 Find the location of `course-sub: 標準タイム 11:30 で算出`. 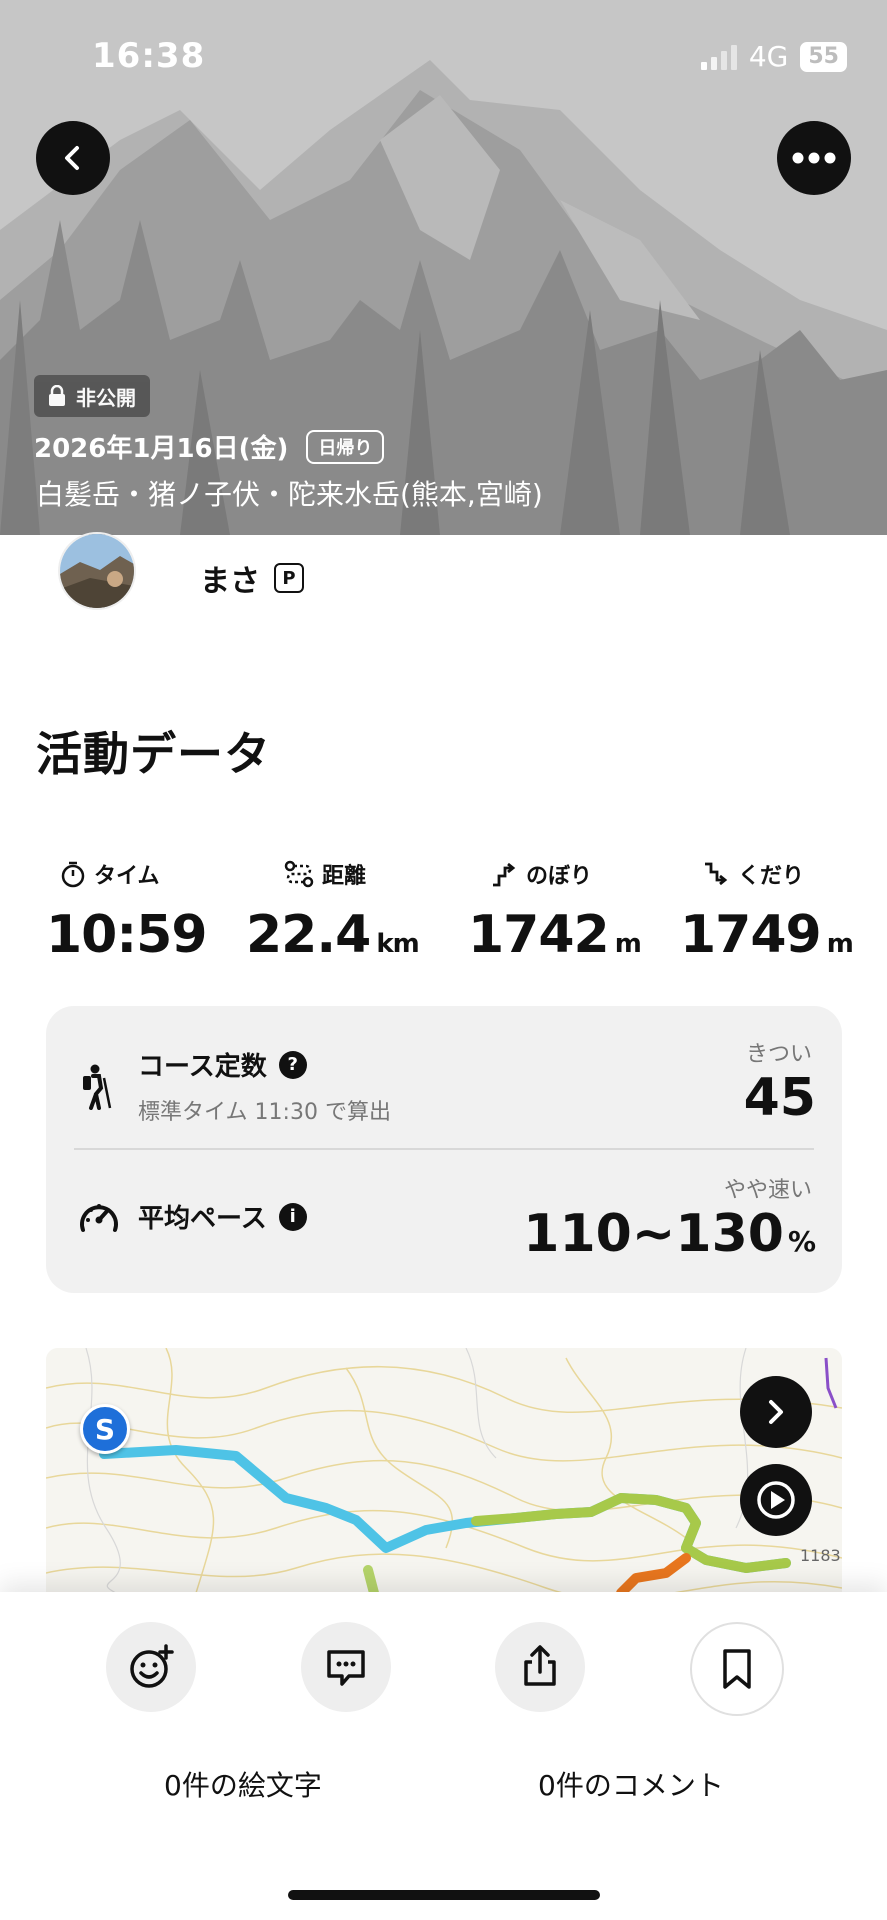

course-sub: 標準タイム 11:30 で算出 is located at coordinates (264, 1112).